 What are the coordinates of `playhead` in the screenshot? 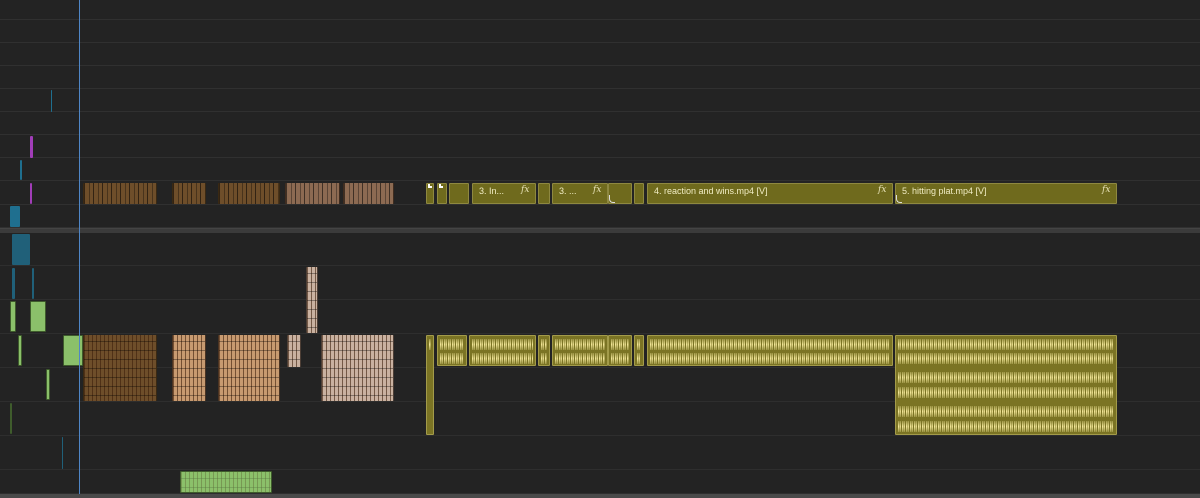 It's located at (79, 247).